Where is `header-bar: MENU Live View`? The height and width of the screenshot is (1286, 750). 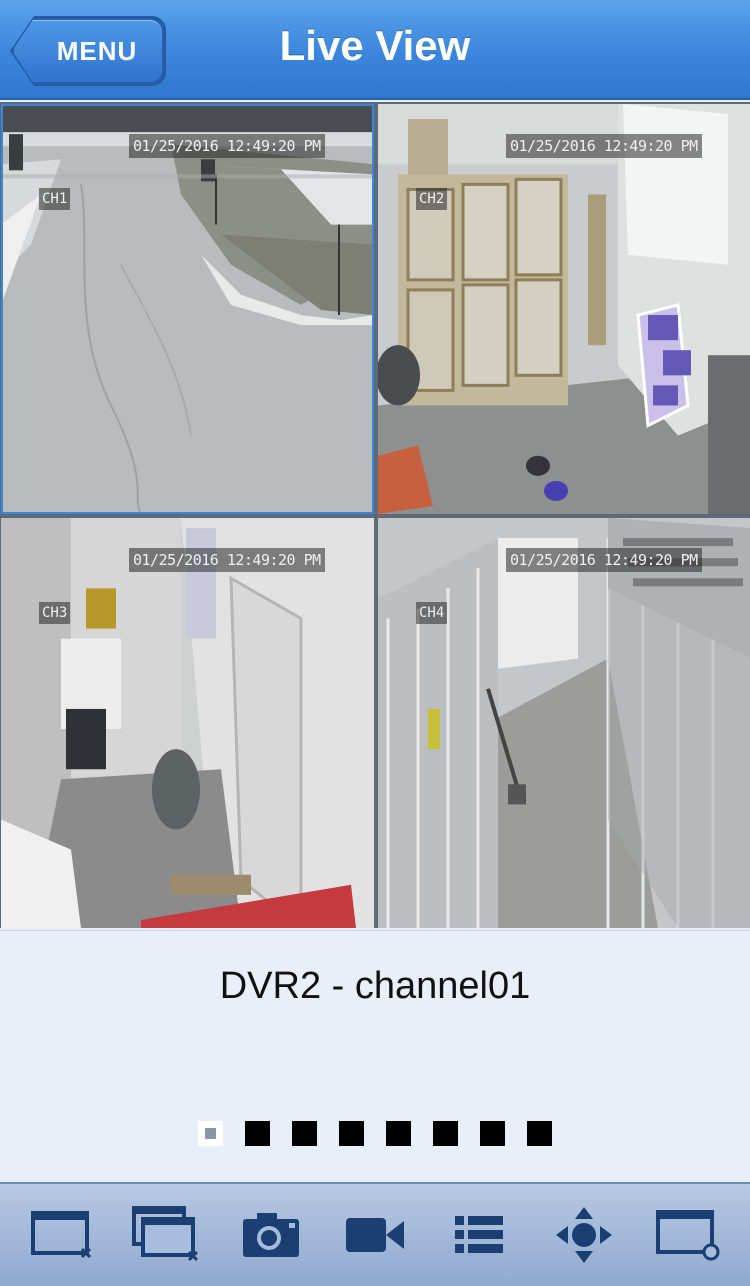 header-bar: MENU Live View is located at coordinates (375, 50).